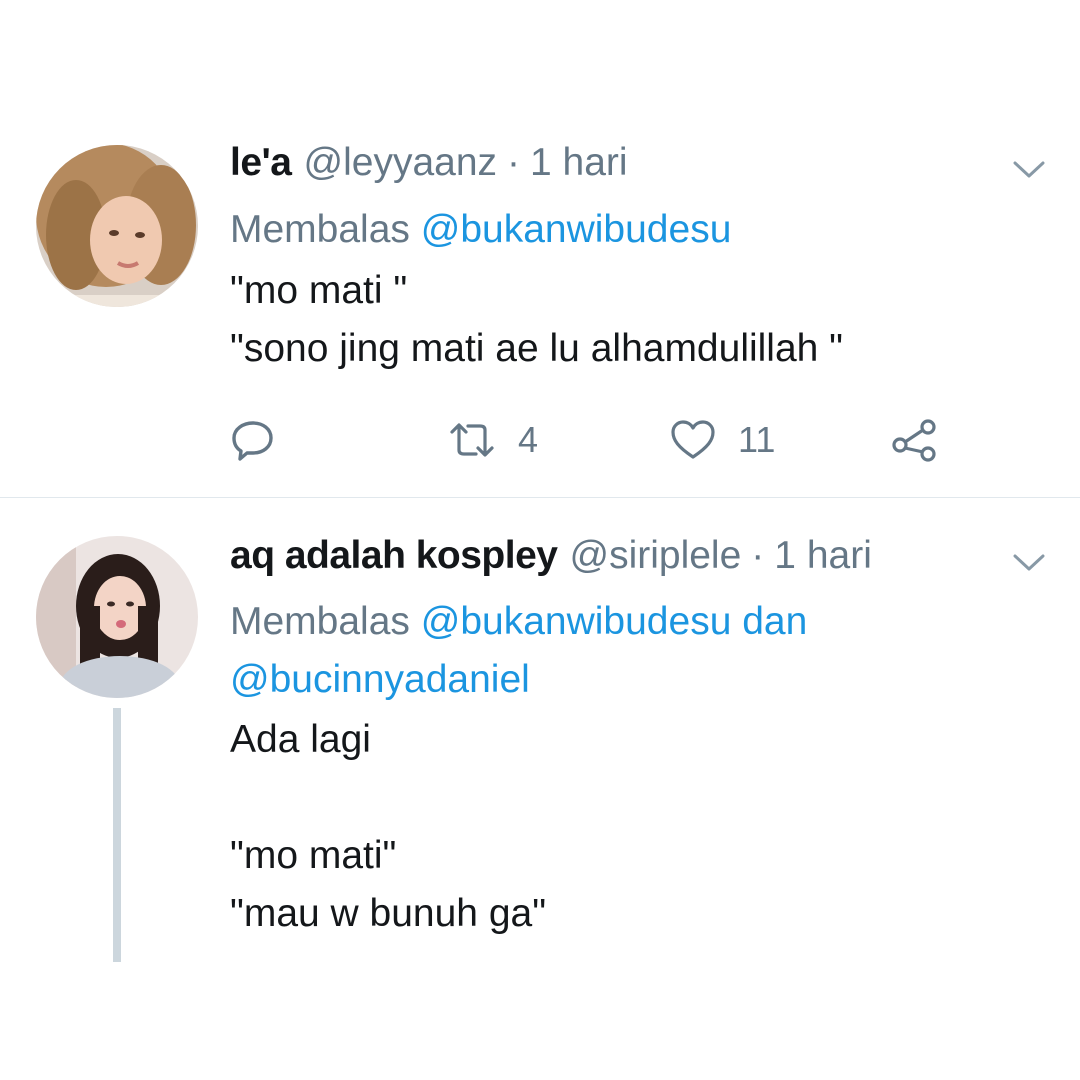  I want to click on reply-context: Membalas @bukanwibudesu, so click(480, 230).